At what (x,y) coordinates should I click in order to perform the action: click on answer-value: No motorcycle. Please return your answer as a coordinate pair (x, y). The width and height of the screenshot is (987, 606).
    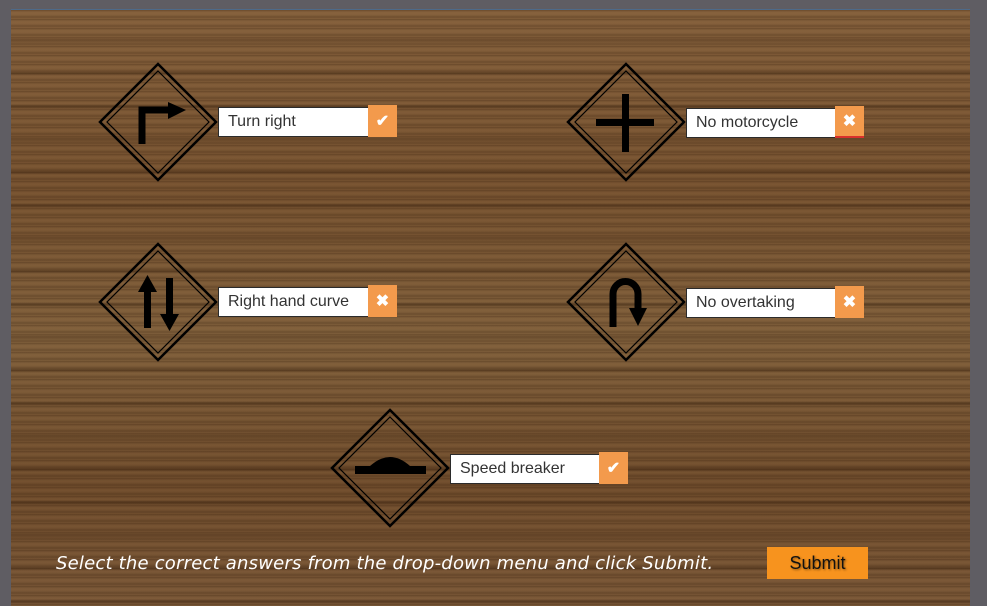
    Looking at the image, I should click on (747, 122).